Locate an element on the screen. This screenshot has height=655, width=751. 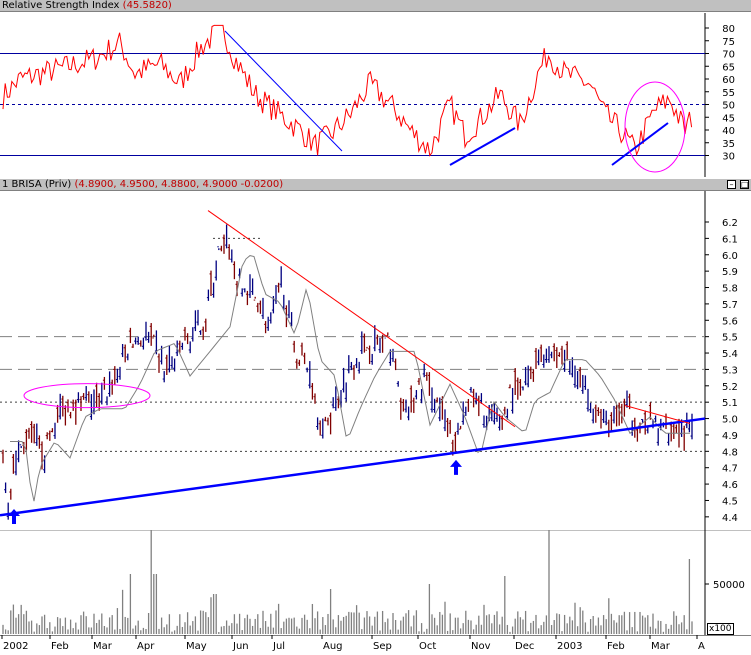
date-tick-label: A is located at coordinates (701, 646).